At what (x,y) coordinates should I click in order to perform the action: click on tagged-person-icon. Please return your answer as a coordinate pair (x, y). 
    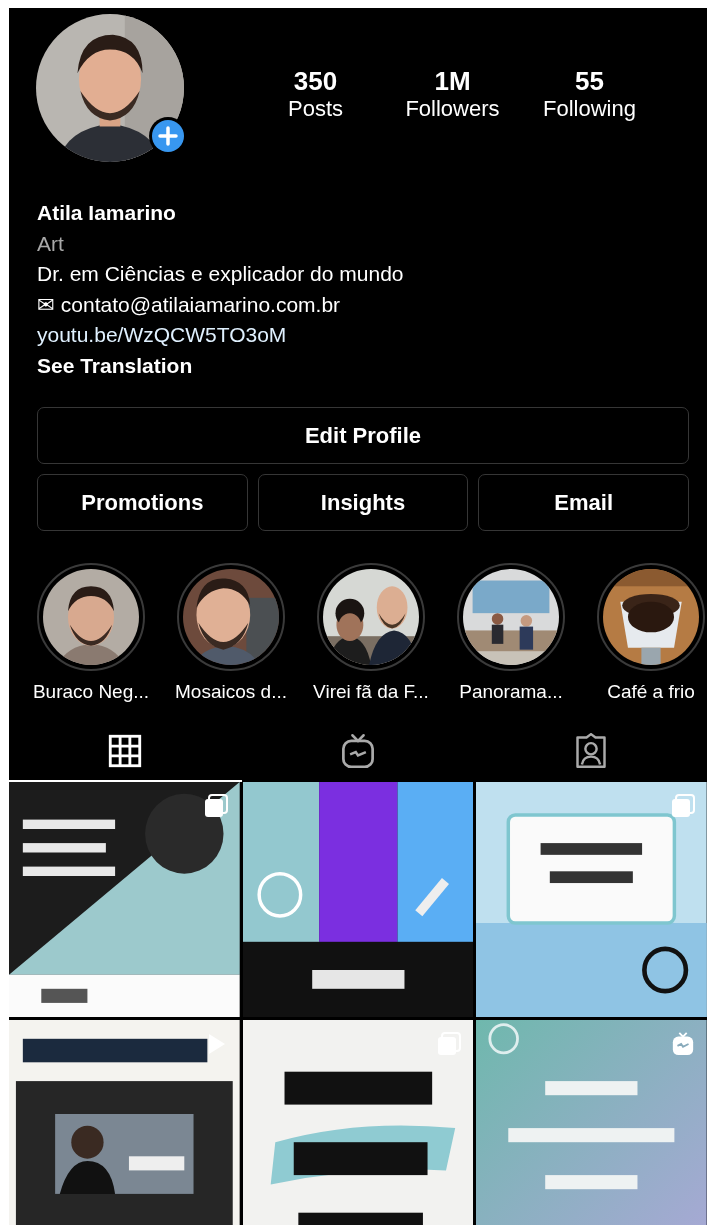
    Looking at the image, I should click on (590, 751).